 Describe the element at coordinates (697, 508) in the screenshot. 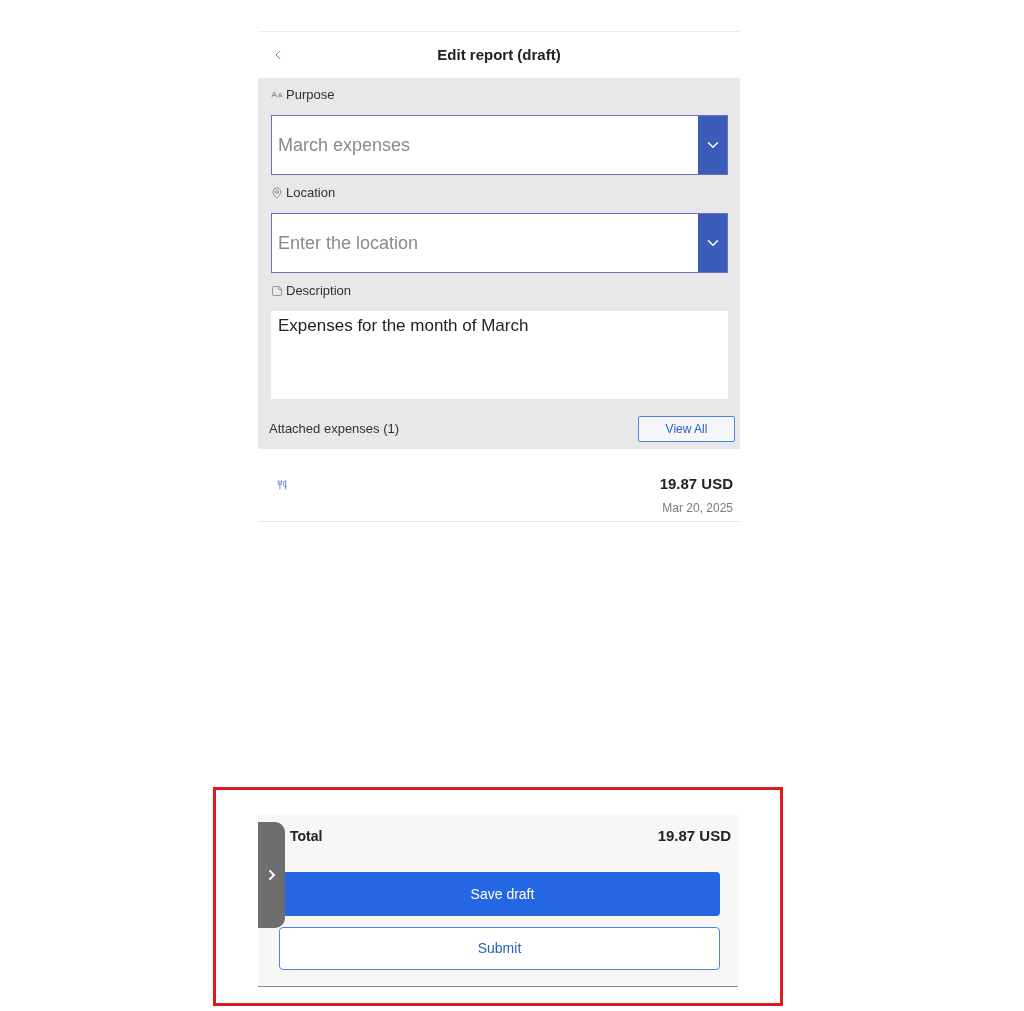

I see `expense-date: Mar 20, 2025` at that location.